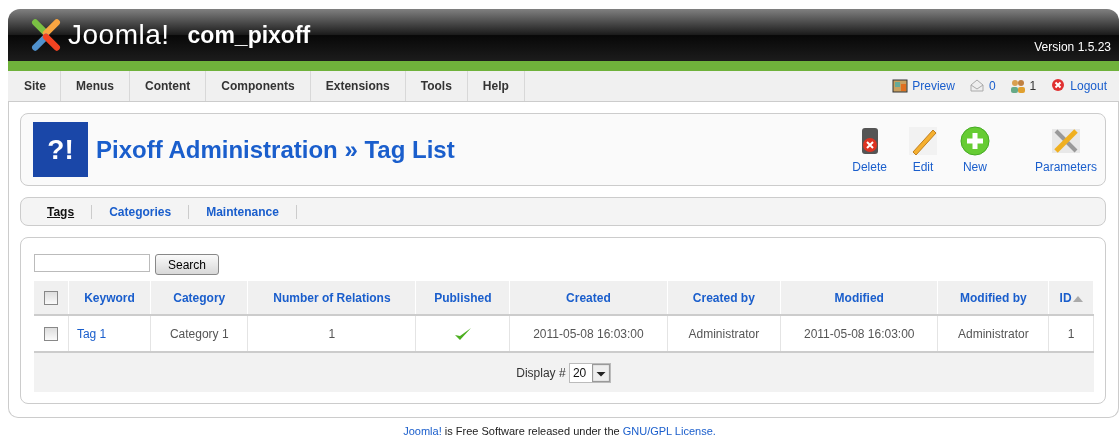 This screenshot has height=441, width=1119. Describe the element at coordinates (900, 86) in the screenshot. I see `preview-icon` at that location.